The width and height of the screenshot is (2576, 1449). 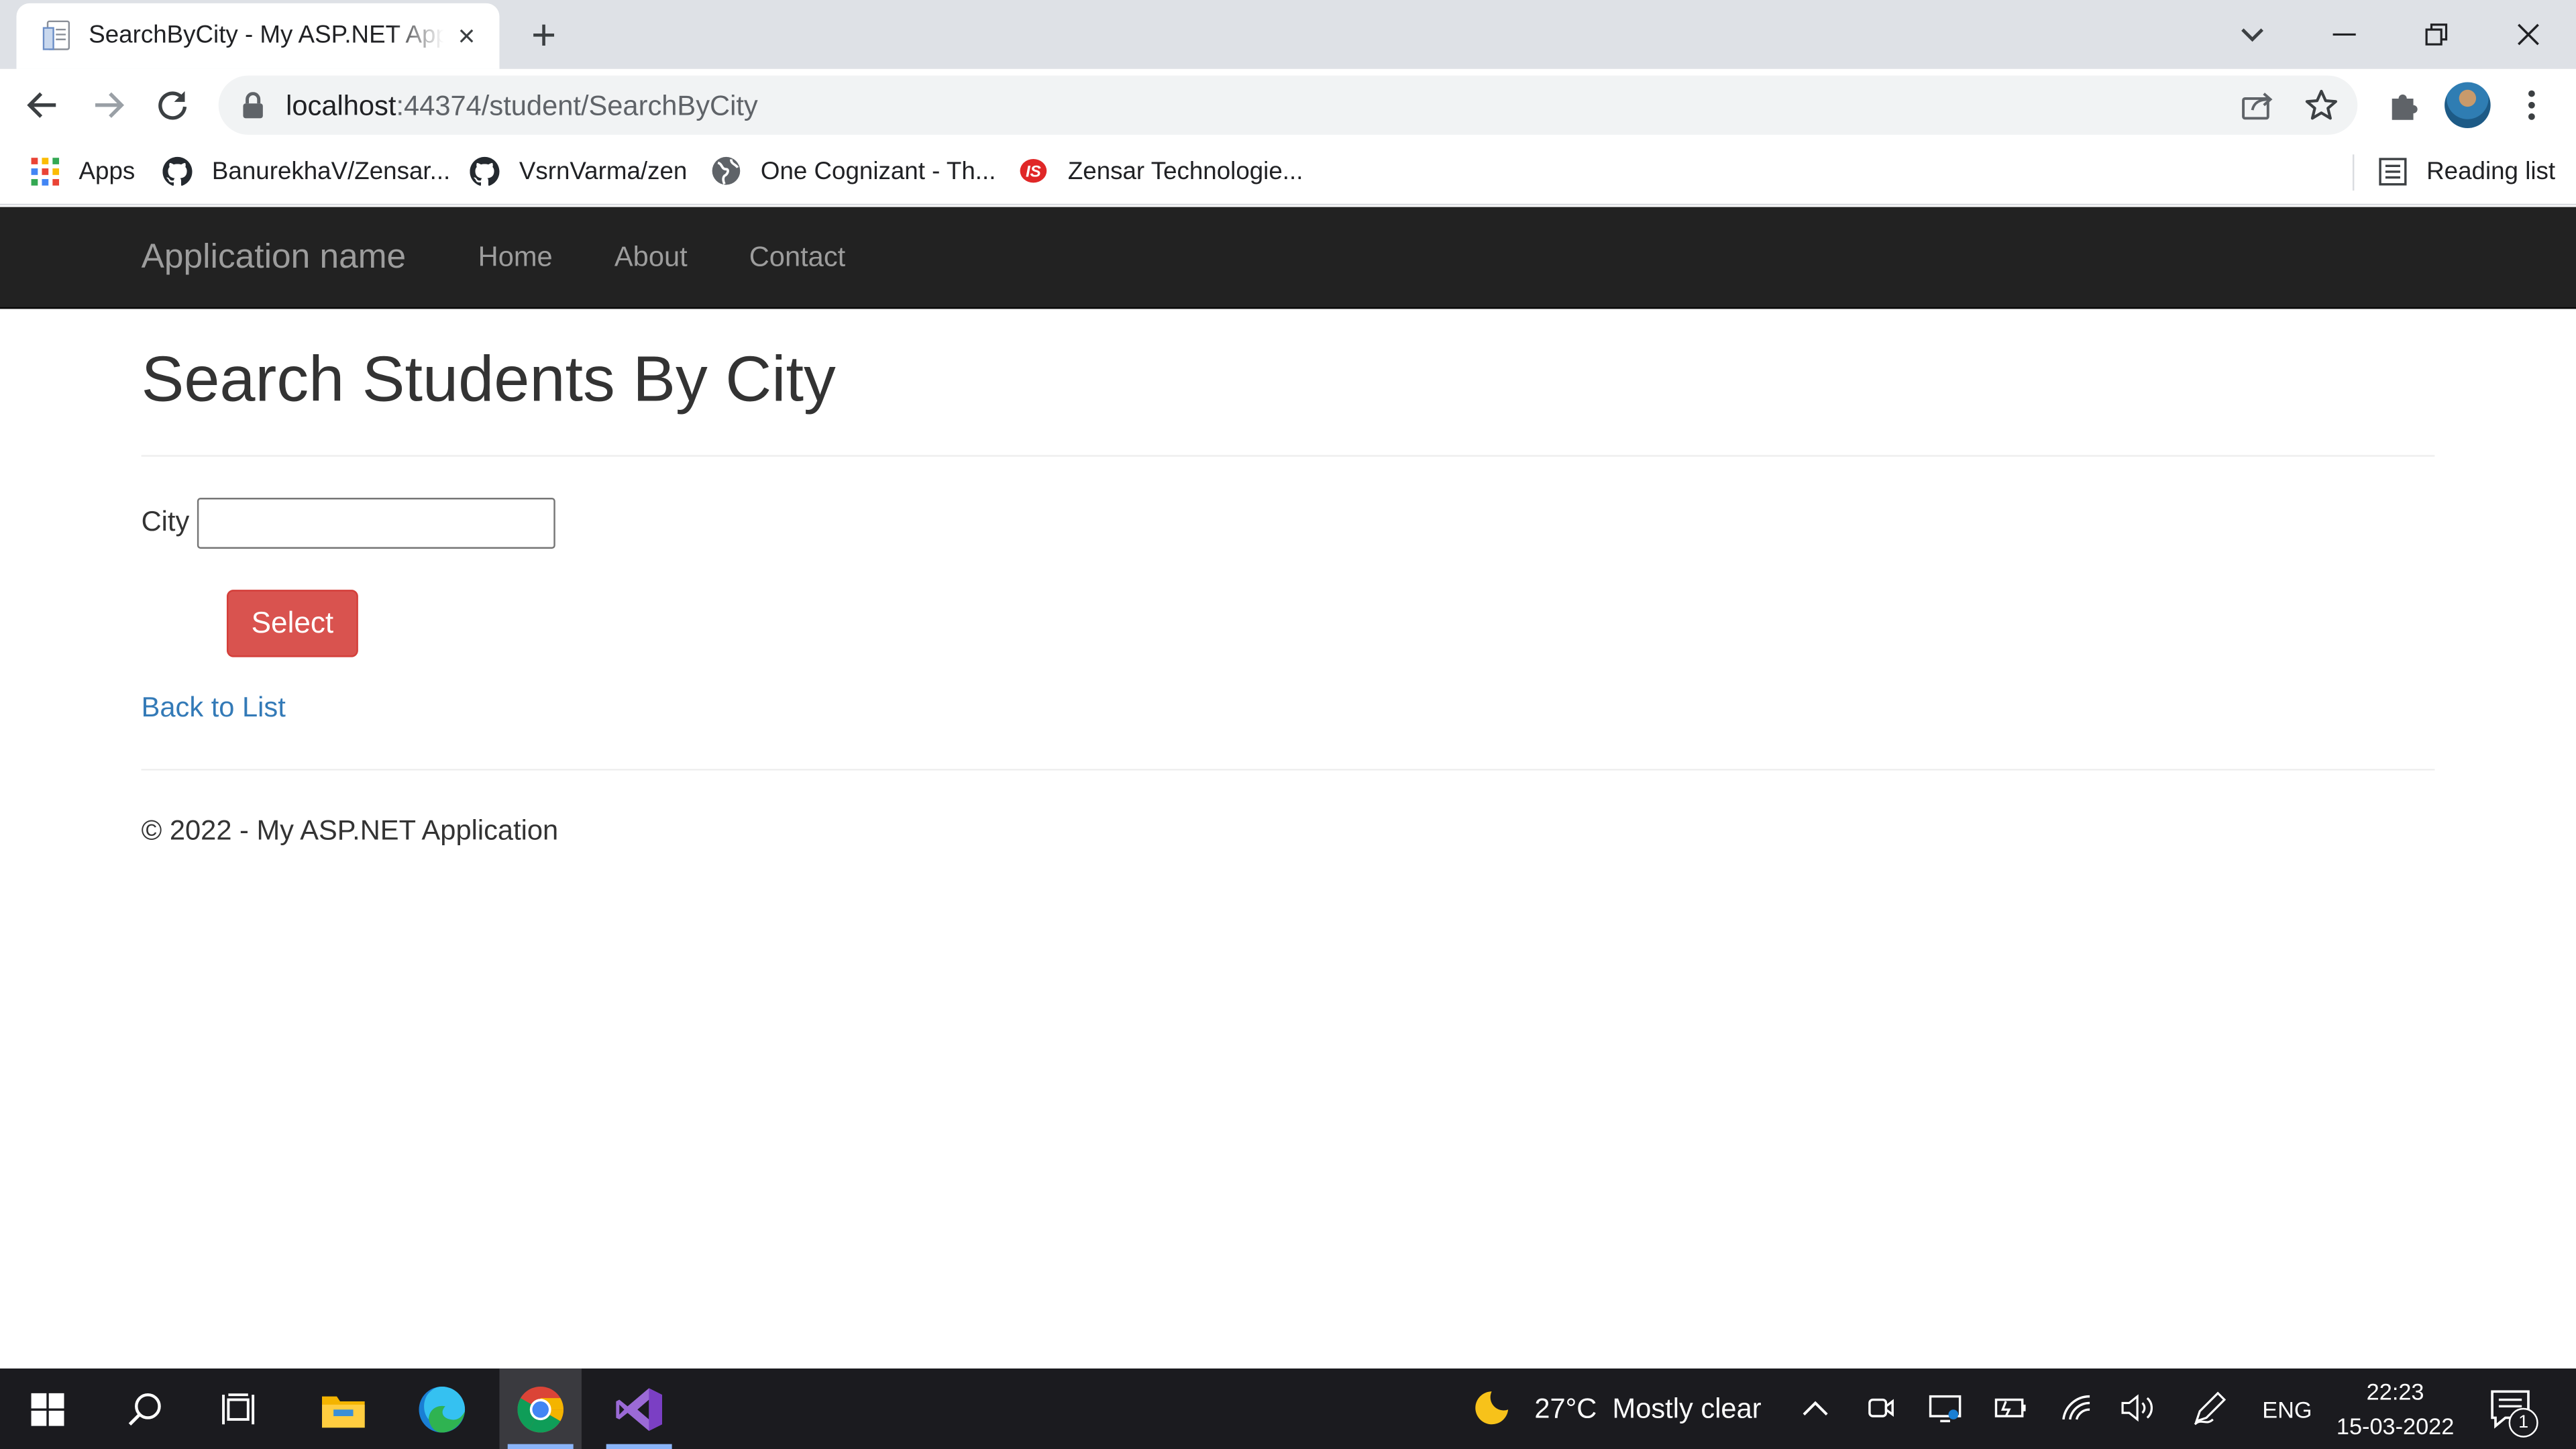 I want to click on menu-kebab-icon, so click(x=2532, y=105).